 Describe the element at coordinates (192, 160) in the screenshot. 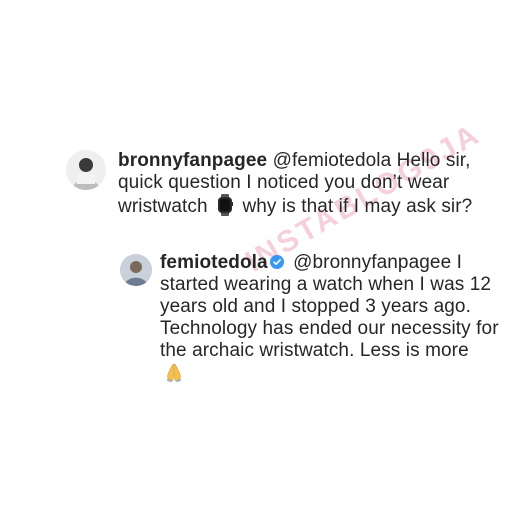

I see `comment-username: bronnyfanpagee` at that location.